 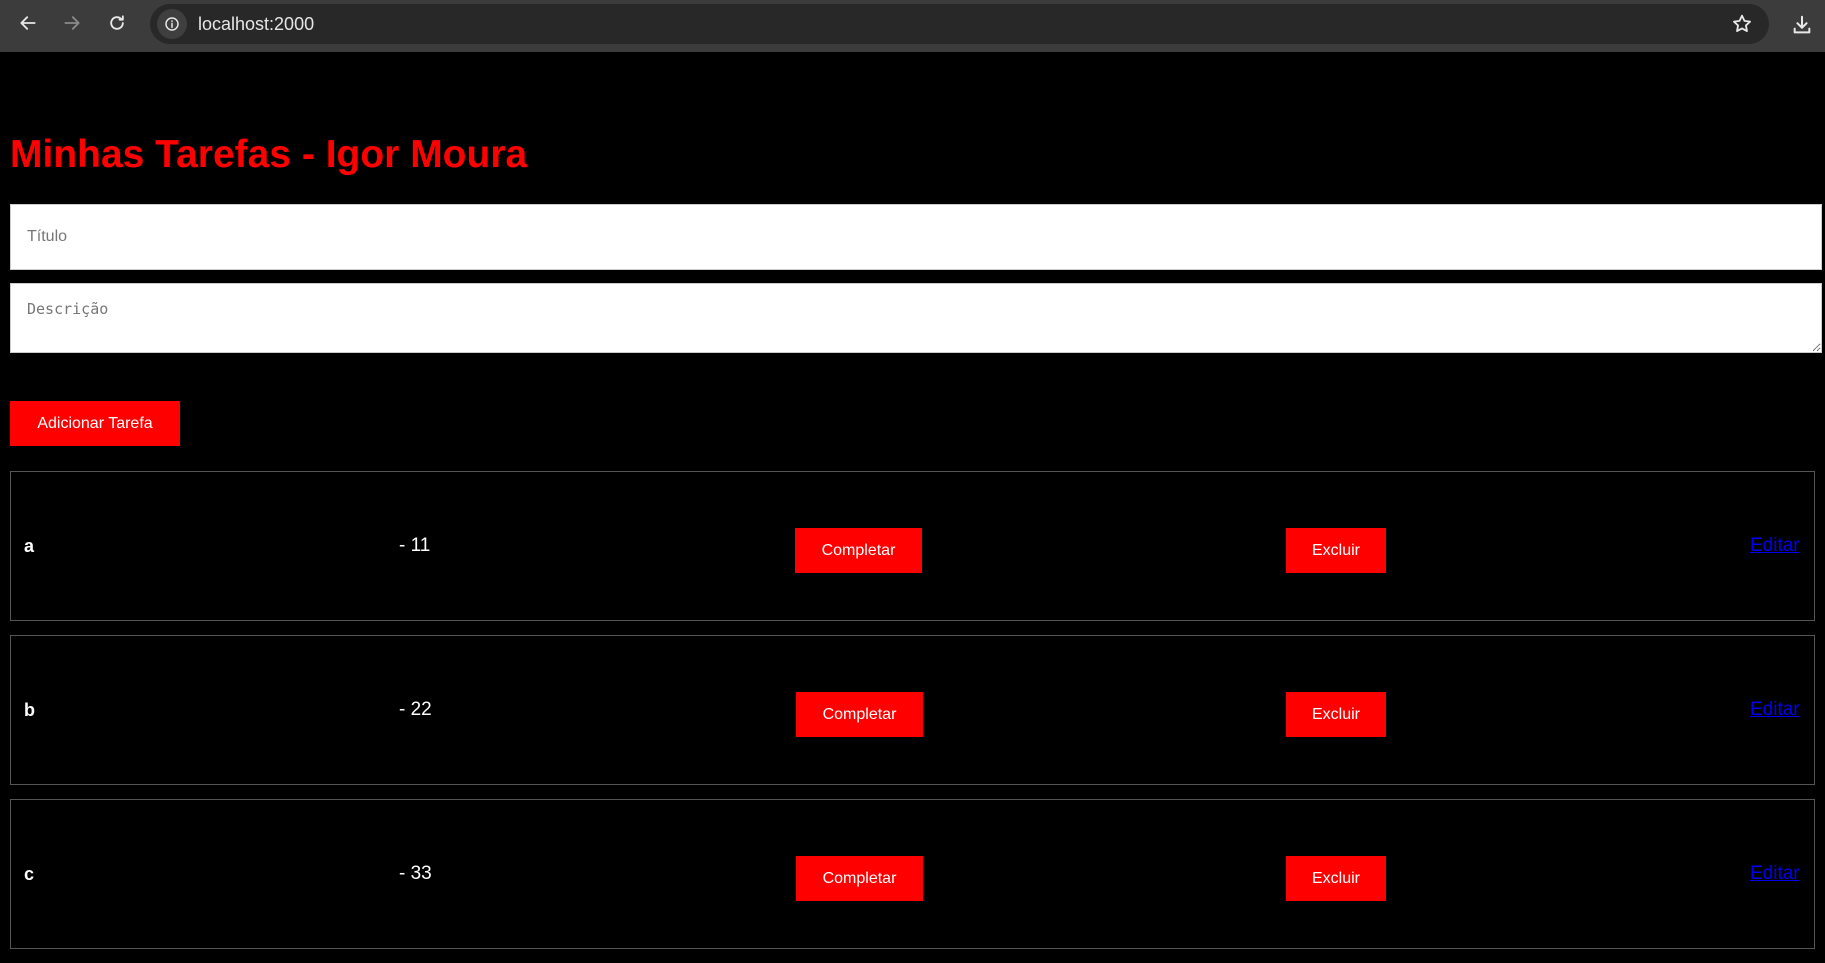 I want to click on page-title: Minhas Tarefas - Igor Moura, so click(x=269, y=154).